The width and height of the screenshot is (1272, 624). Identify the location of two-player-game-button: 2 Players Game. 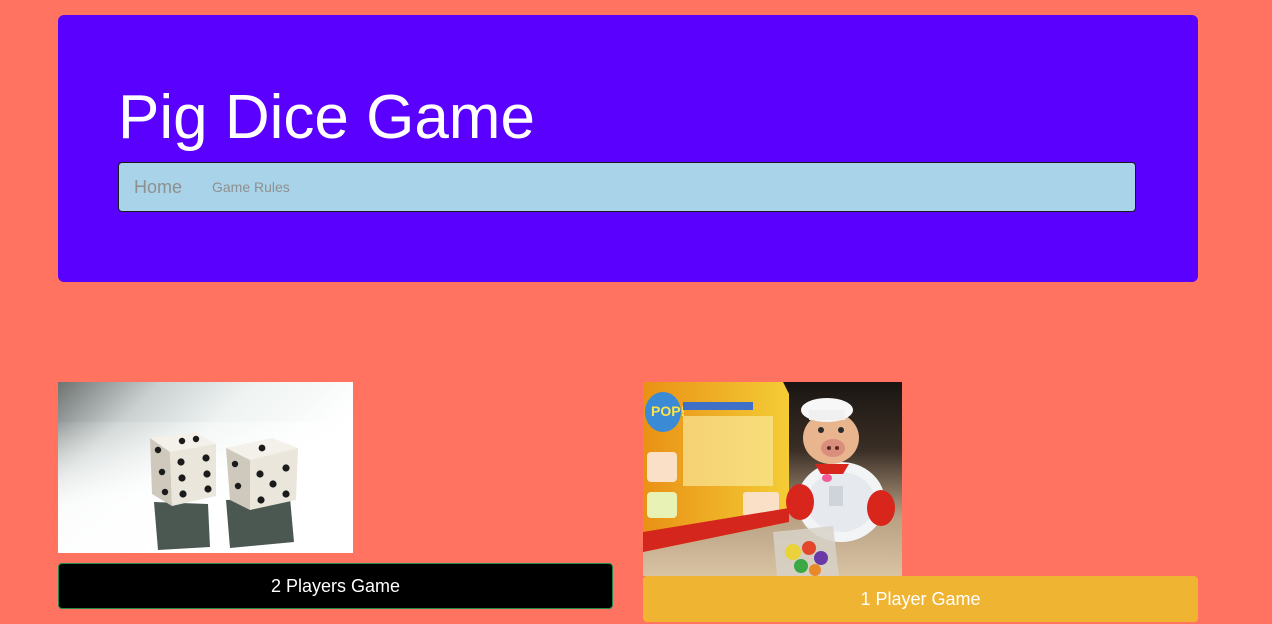
(335, 586).